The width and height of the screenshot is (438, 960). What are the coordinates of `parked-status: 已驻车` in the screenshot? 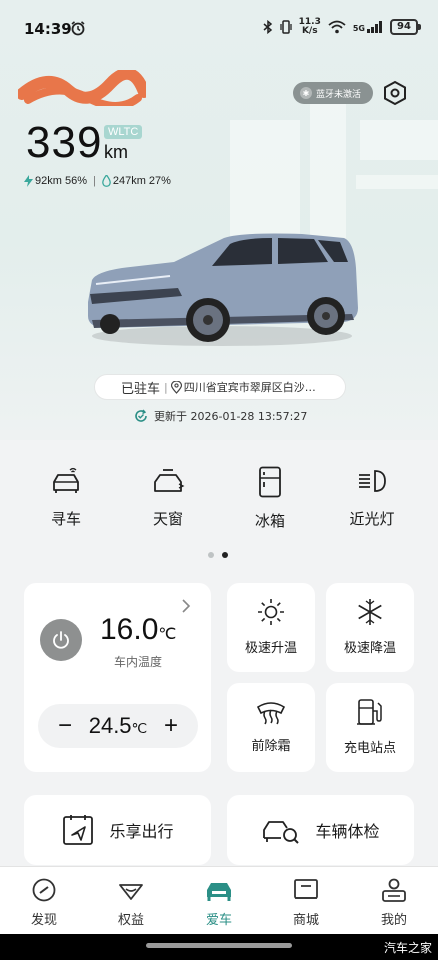 It's located at (141, 389).